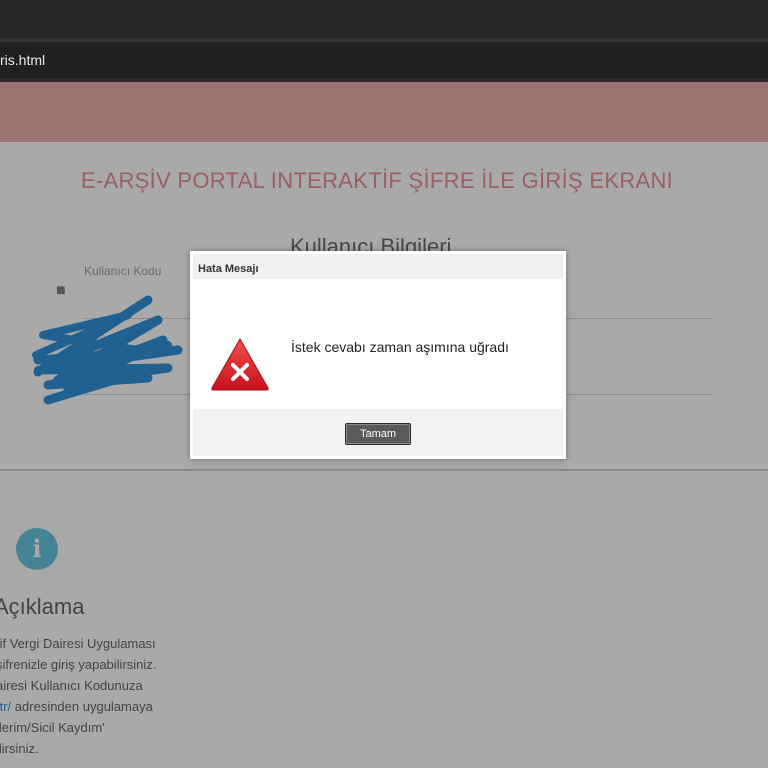 The width and height of the screenshot is (768, 768). What do you see at coordinates (22, 60) in the screenshot?
I see `address-bar-url: ris.html` at bounding box center [22, 60].